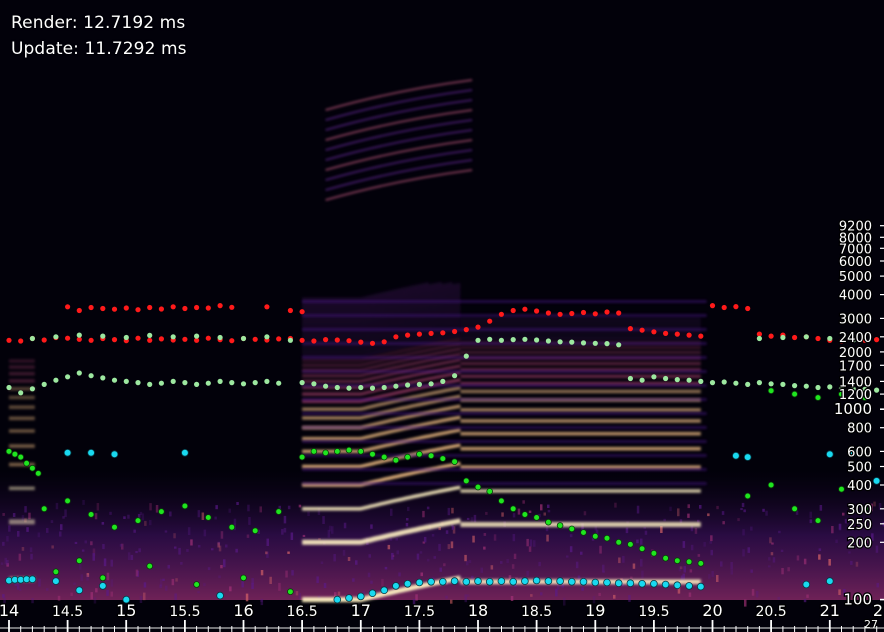 The image size is (884, 632). Describe the element at coordinates (361, 610) in the screenshot. I see `x-tick-label: 17` at that location.